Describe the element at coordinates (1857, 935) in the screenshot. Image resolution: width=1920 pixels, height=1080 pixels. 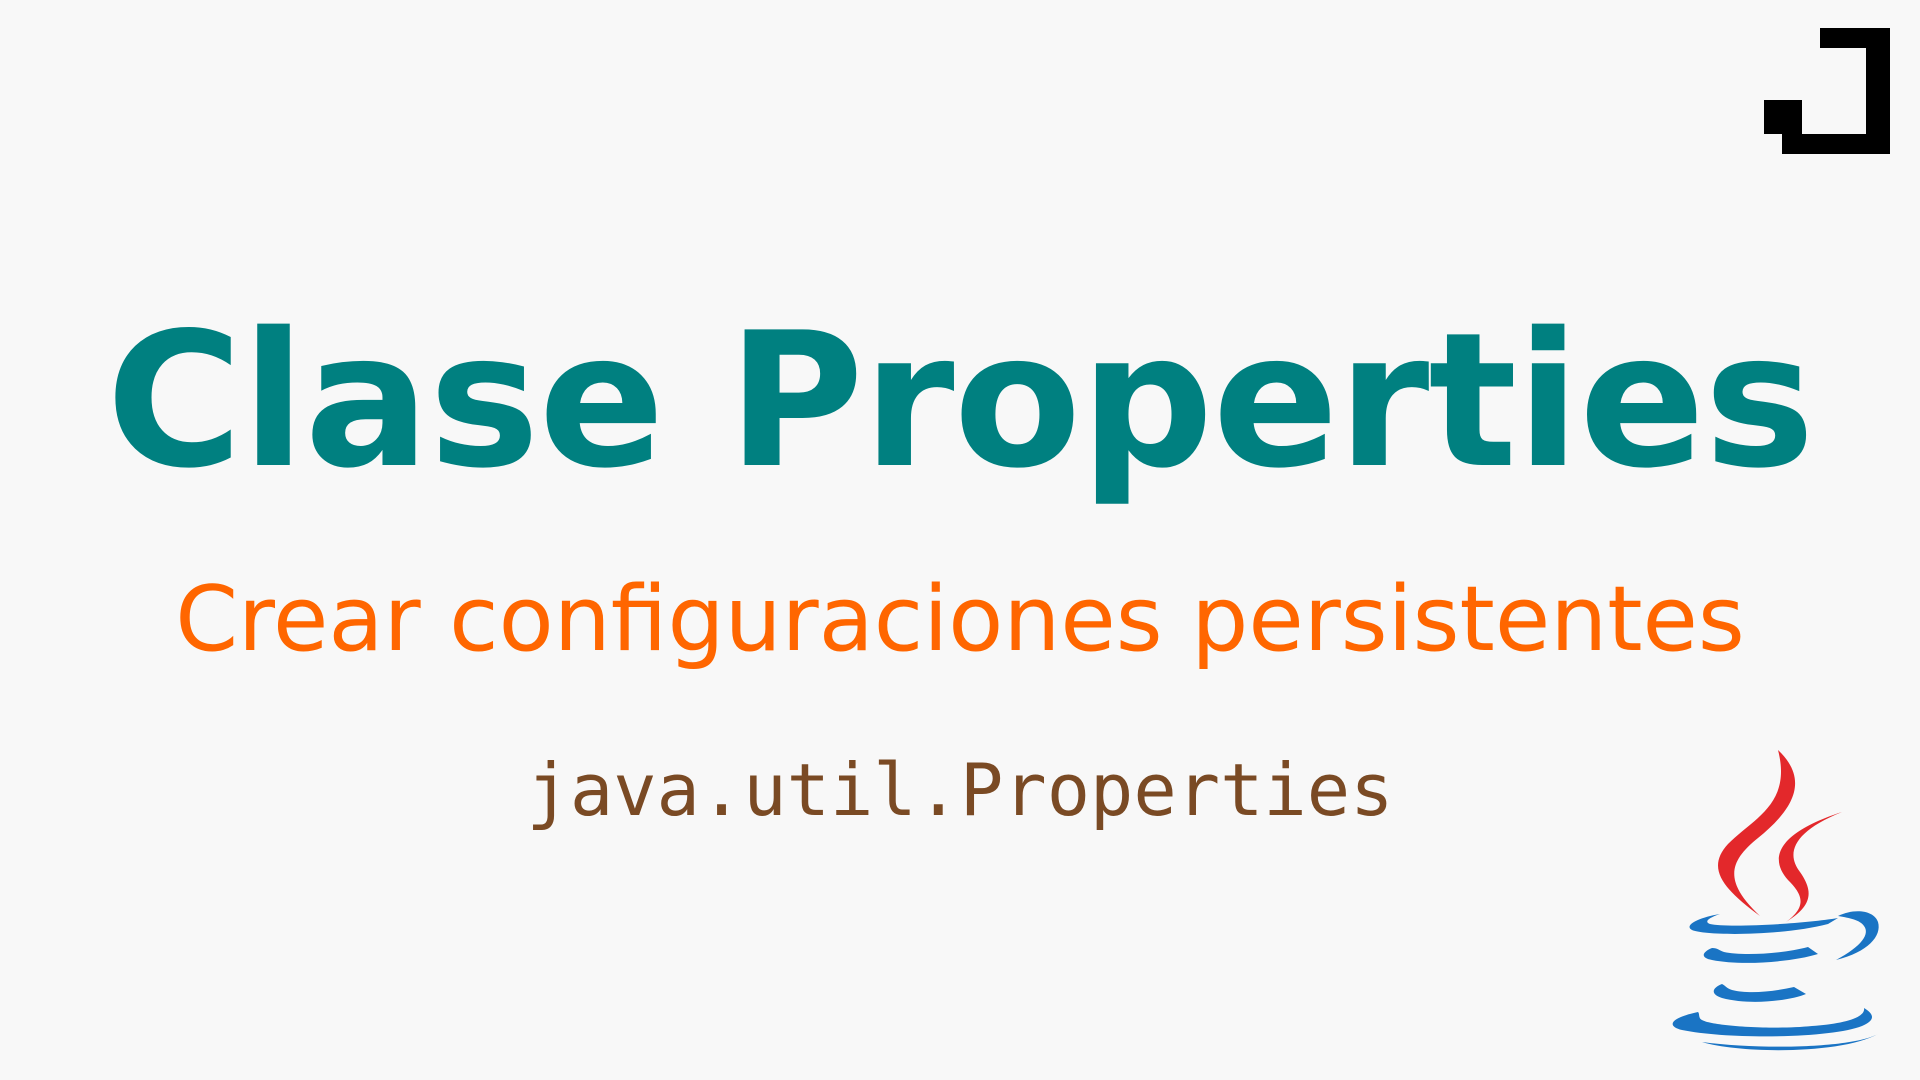
I see `java-handle` at that location.